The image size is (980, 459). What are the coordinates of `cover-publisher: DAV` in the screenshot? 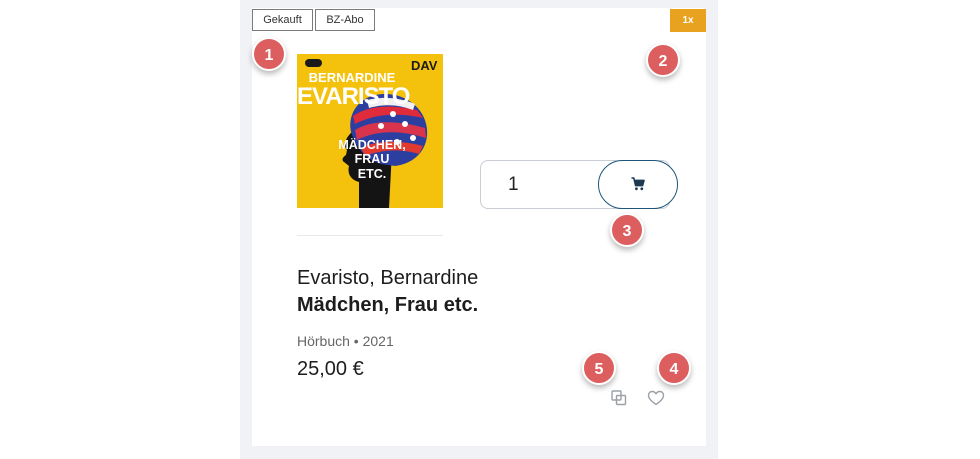 It's located at (424, 65).